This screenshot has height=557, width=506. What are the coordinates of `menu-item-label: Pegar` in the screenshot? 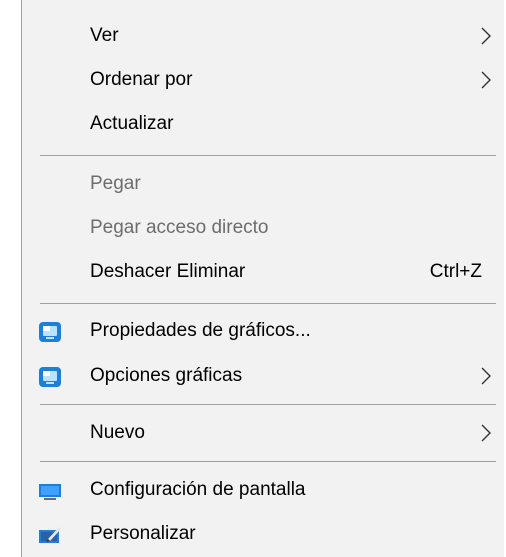 It's located at (115, 183).